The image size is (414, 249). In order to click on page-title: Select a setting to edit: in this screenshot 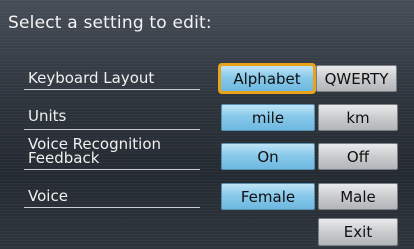, I will do `click(110, 23)`.